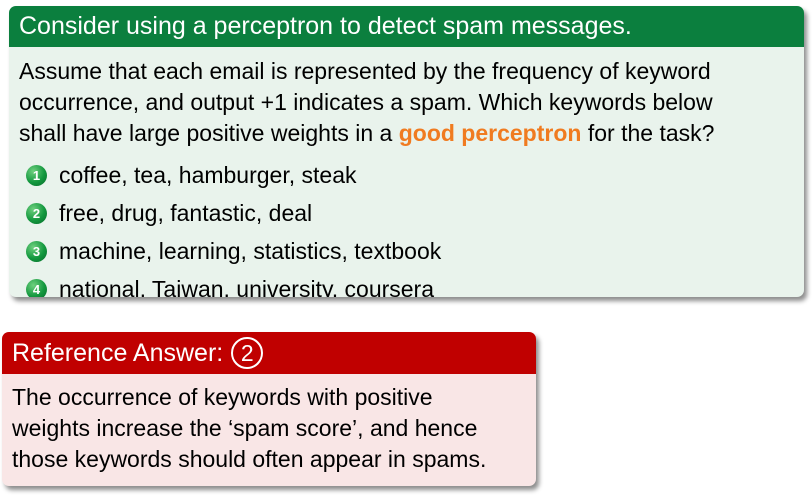  Describe the element at coordinates (490, 133) in the screenshot. I see `highlight-good-perceptron: good perceptron` at that location.